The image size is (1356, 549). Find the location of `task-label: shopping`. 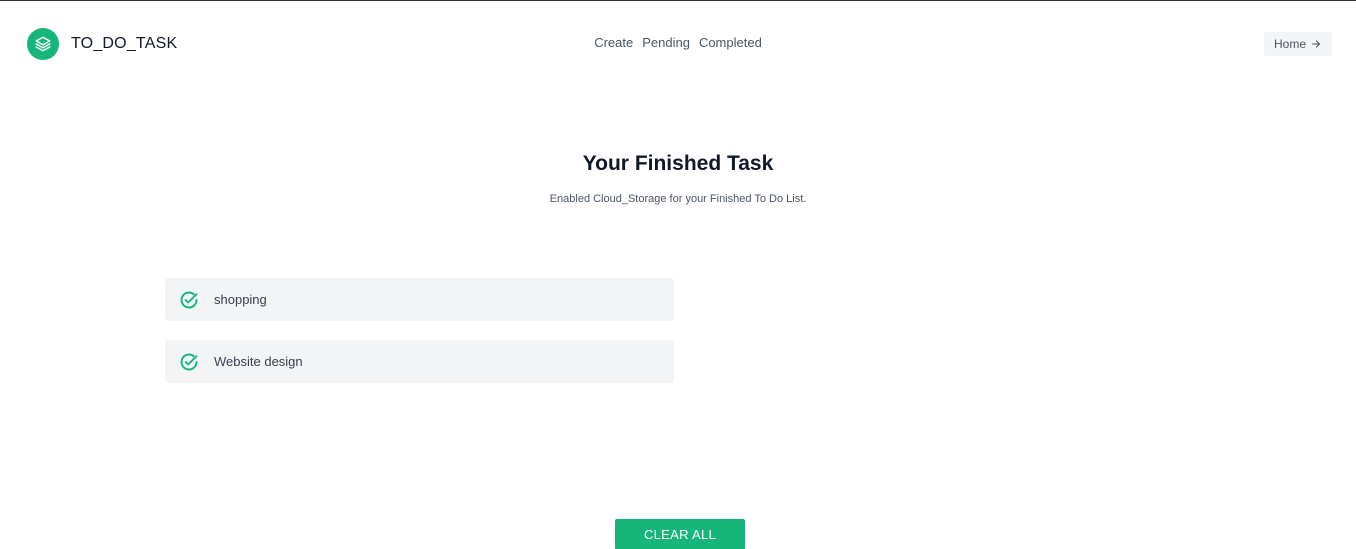

task-label: shopping is located at coordinates (240, 299).